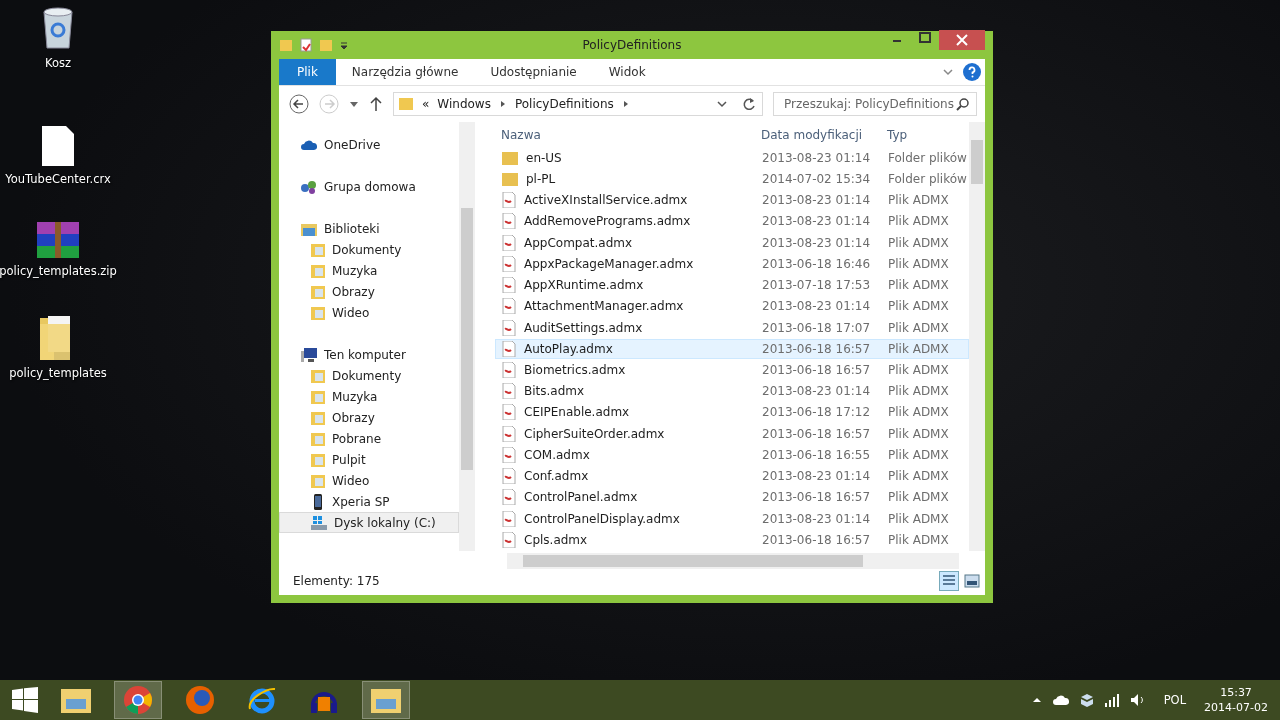 Image resolution: width=1280 pixels, height=720 pixels. I want to click on item-count: Elementy: 175, so click(336, 581).